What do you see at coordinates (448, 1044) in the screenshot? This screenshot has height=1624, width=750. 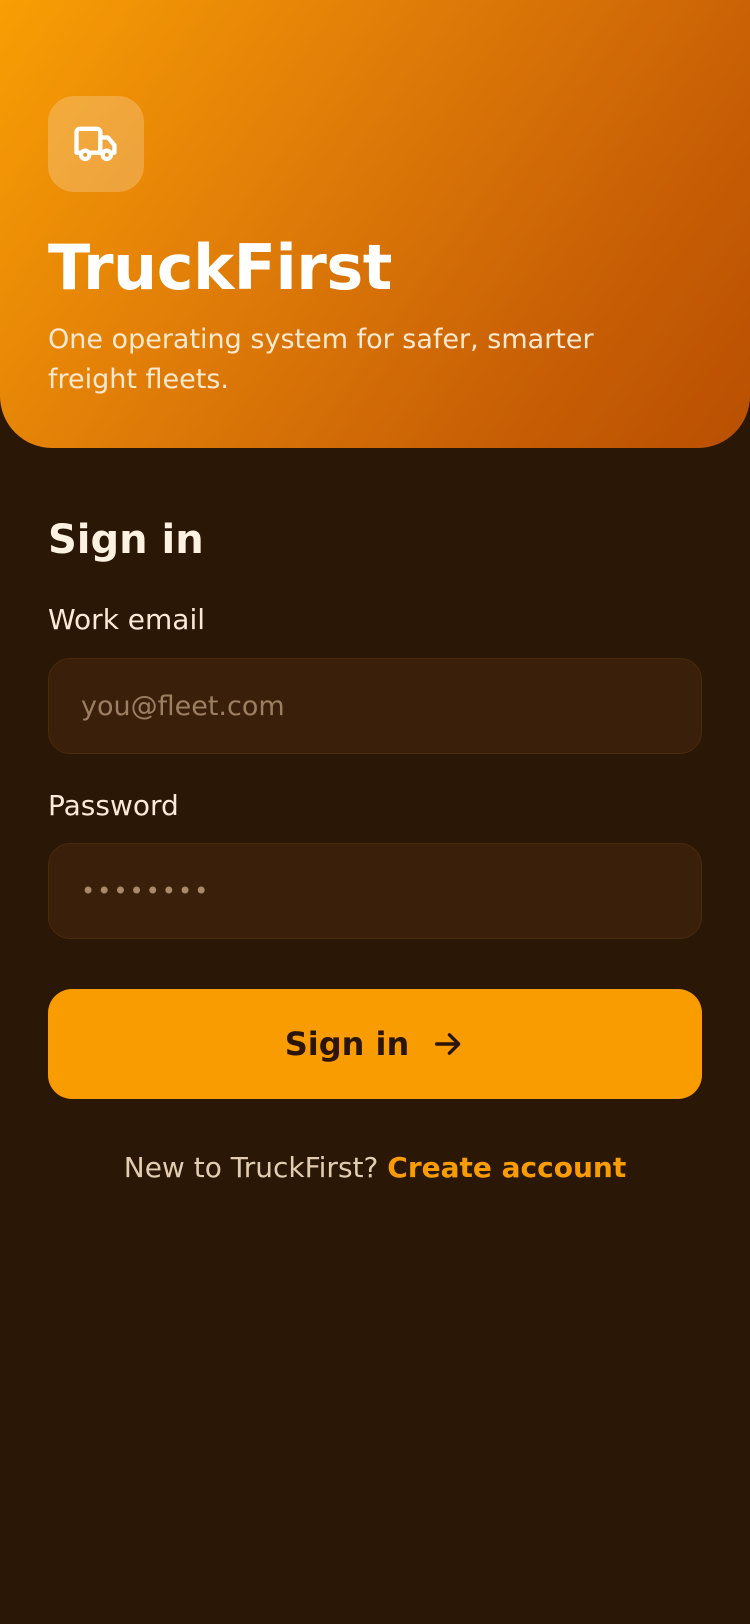 I see `arrow-right-icon` at bounding box center [448, 1044].